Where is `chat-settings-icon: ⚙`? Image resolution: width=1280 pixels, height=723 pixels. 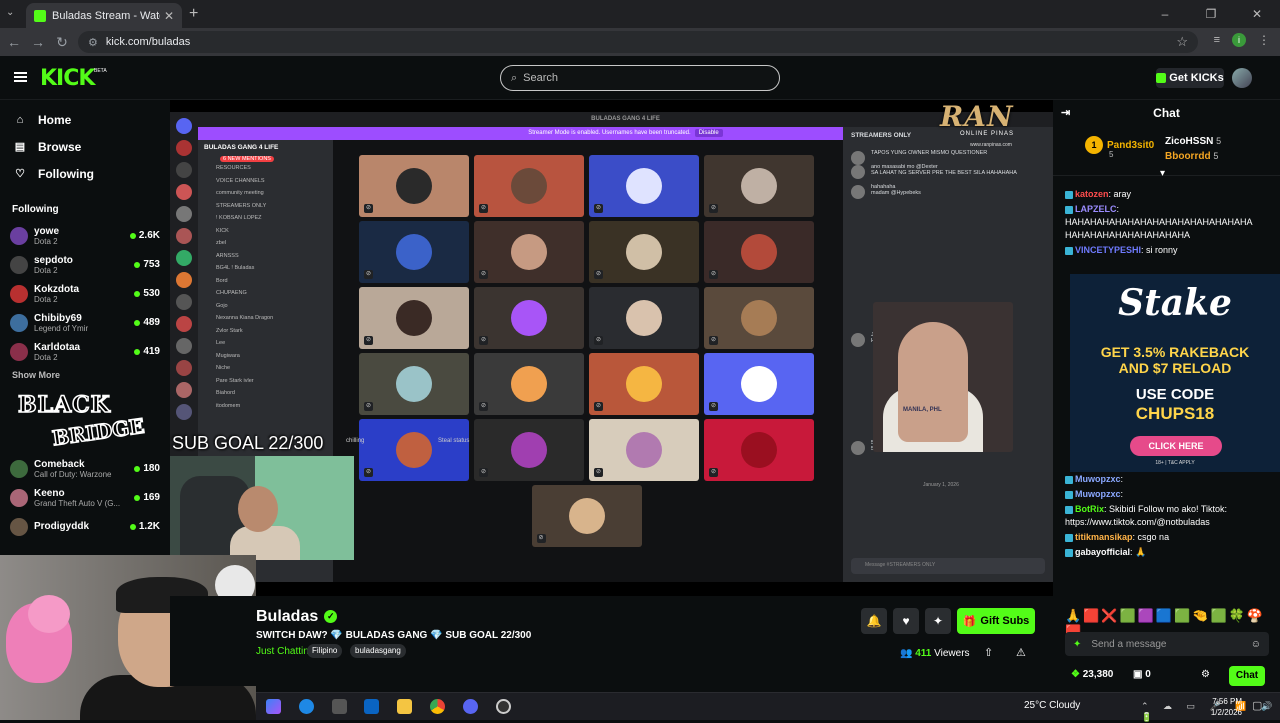 chat-settings-icon: ⚙ is located at coordinates (1205, 674).